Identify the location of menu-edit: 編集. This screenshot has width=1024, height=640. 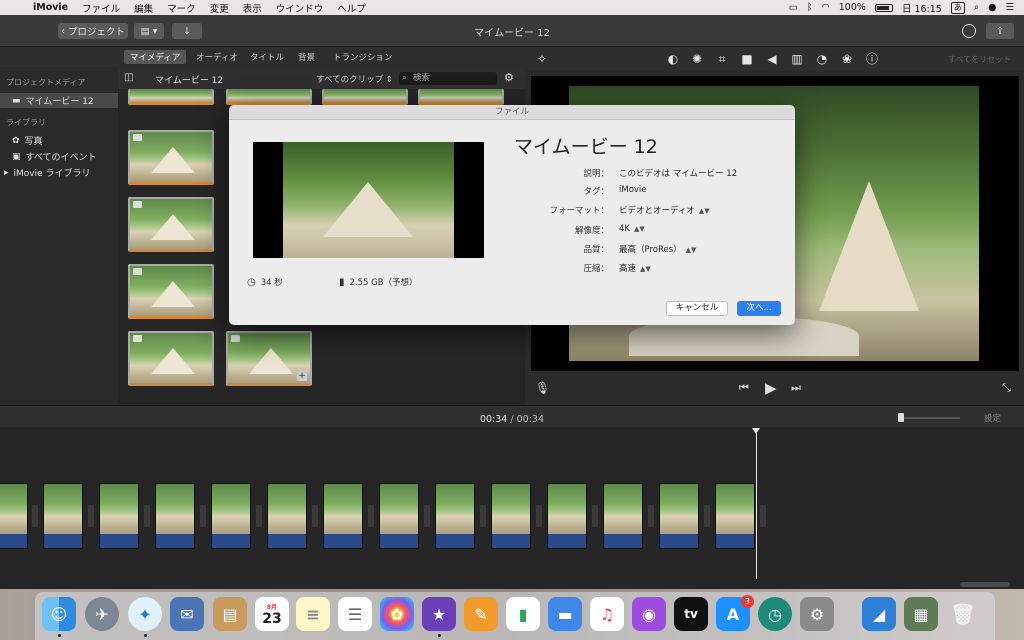
(143, 8).